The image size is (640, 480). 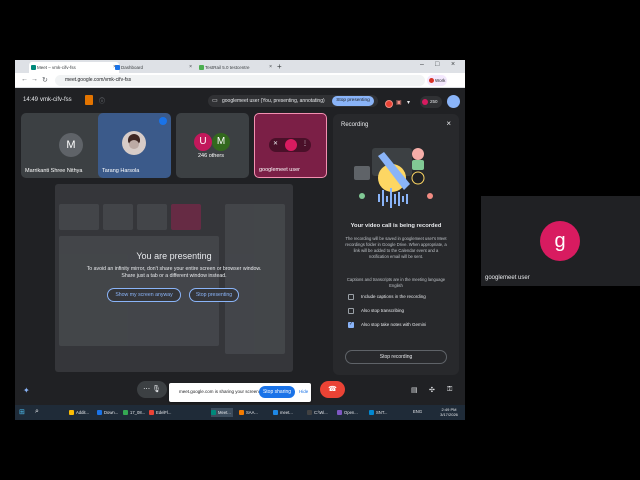 What do you see at coordinates (383, 310) in the screenshot?
I see `checkbox-label: Also stop transcribing` at bounding box center [383, 310].